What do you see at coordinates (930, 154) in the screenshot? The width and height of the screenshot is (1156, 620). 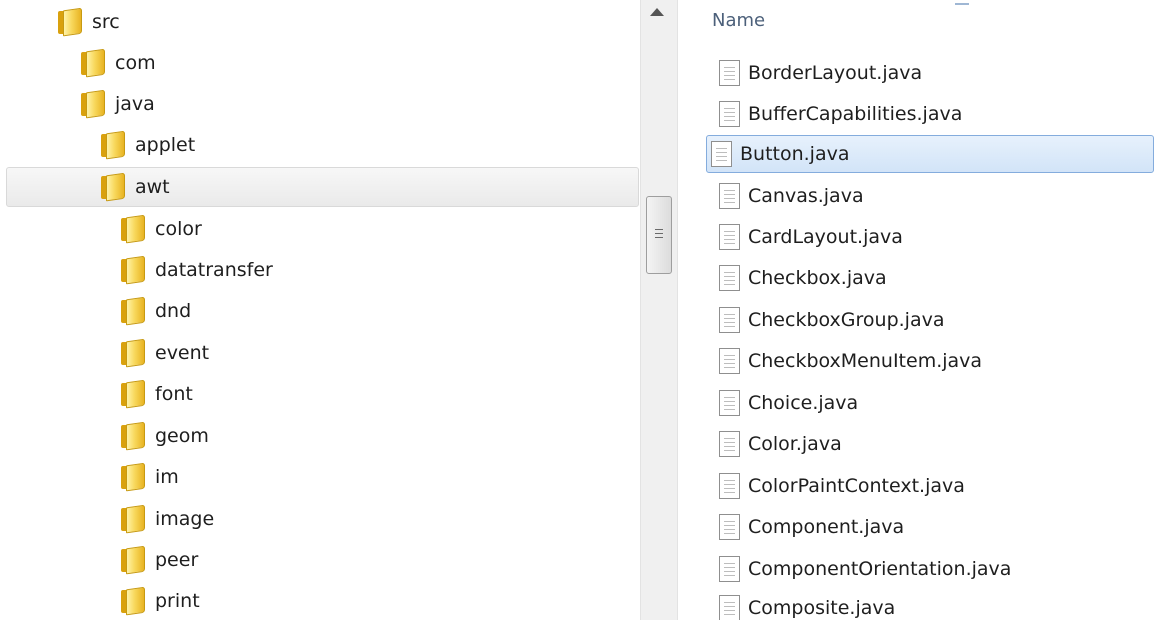 I see `file-item-selected: Button.java` at bounding box center [930, 154].